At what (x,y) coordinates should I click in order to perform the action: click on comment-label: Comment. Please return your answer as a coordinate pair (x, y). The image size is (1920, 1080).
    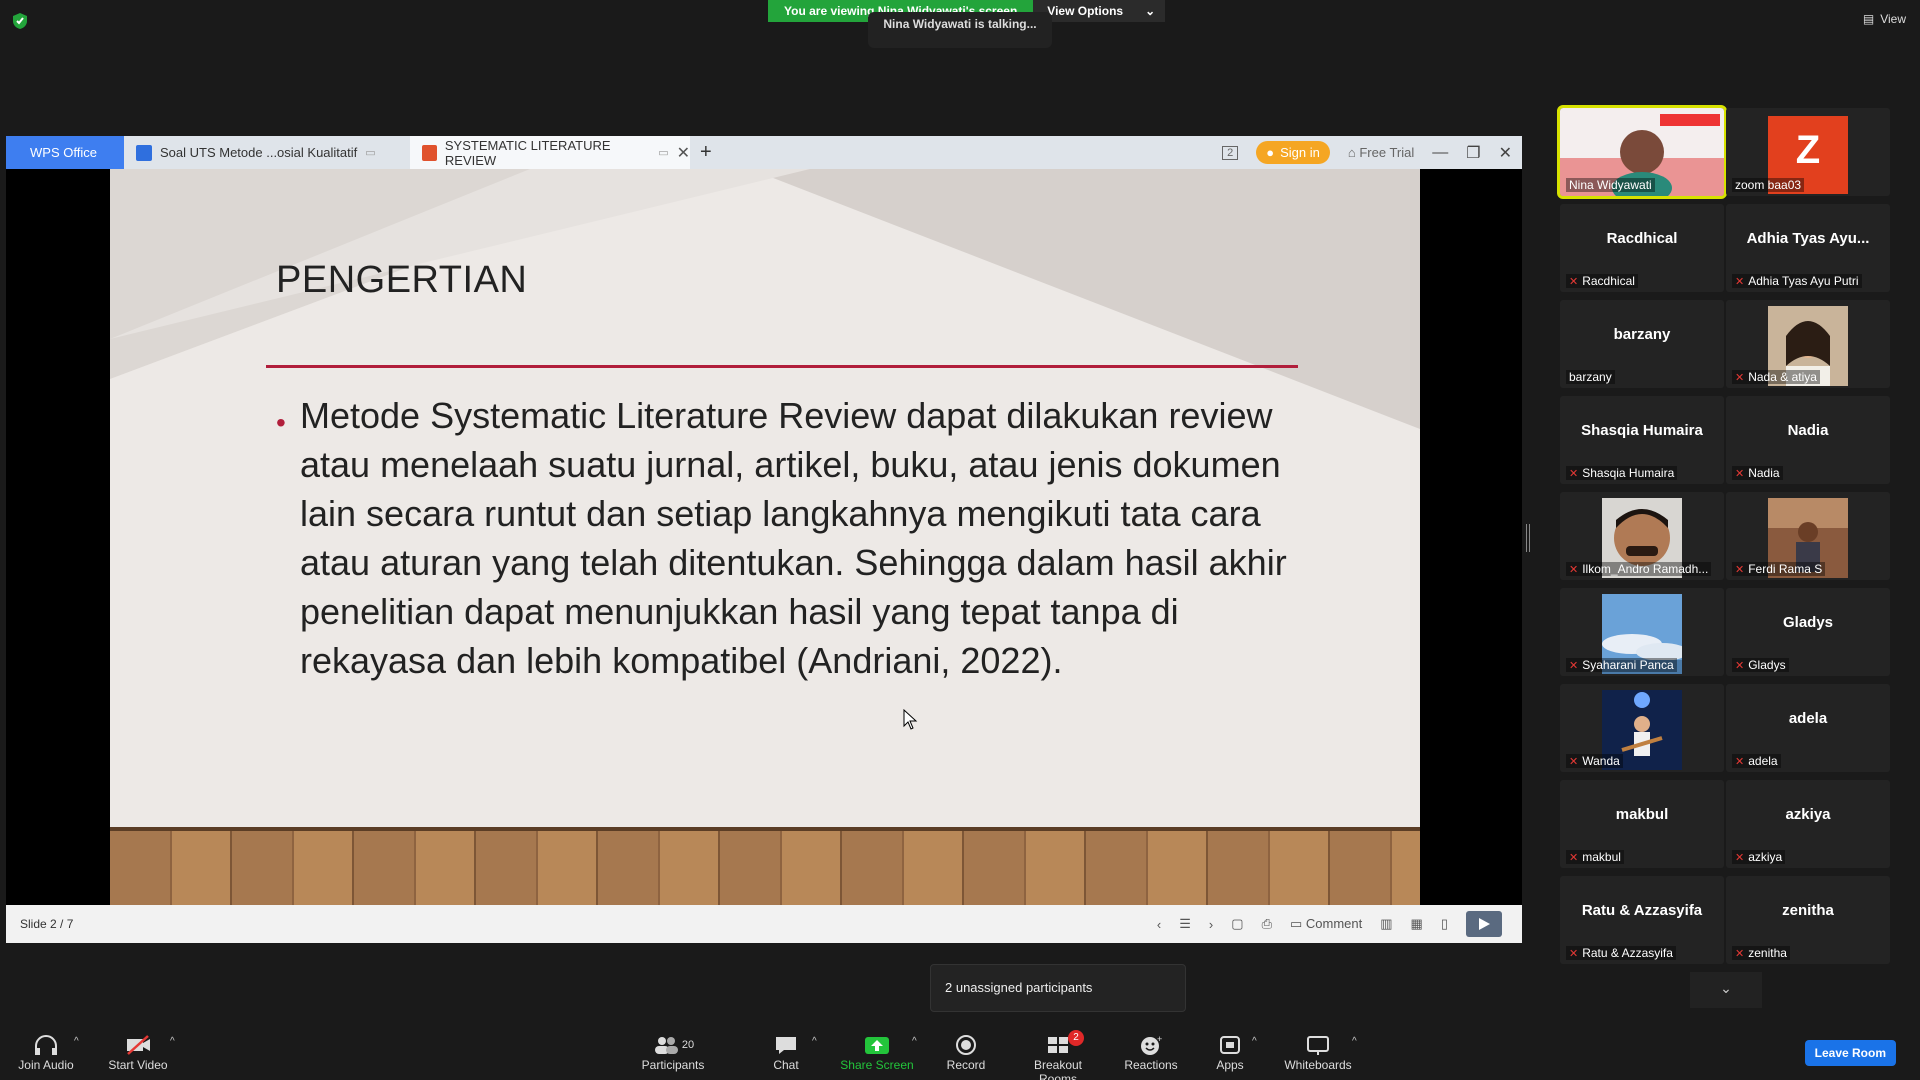
    Looking at the image, I should click on (1334, 923).